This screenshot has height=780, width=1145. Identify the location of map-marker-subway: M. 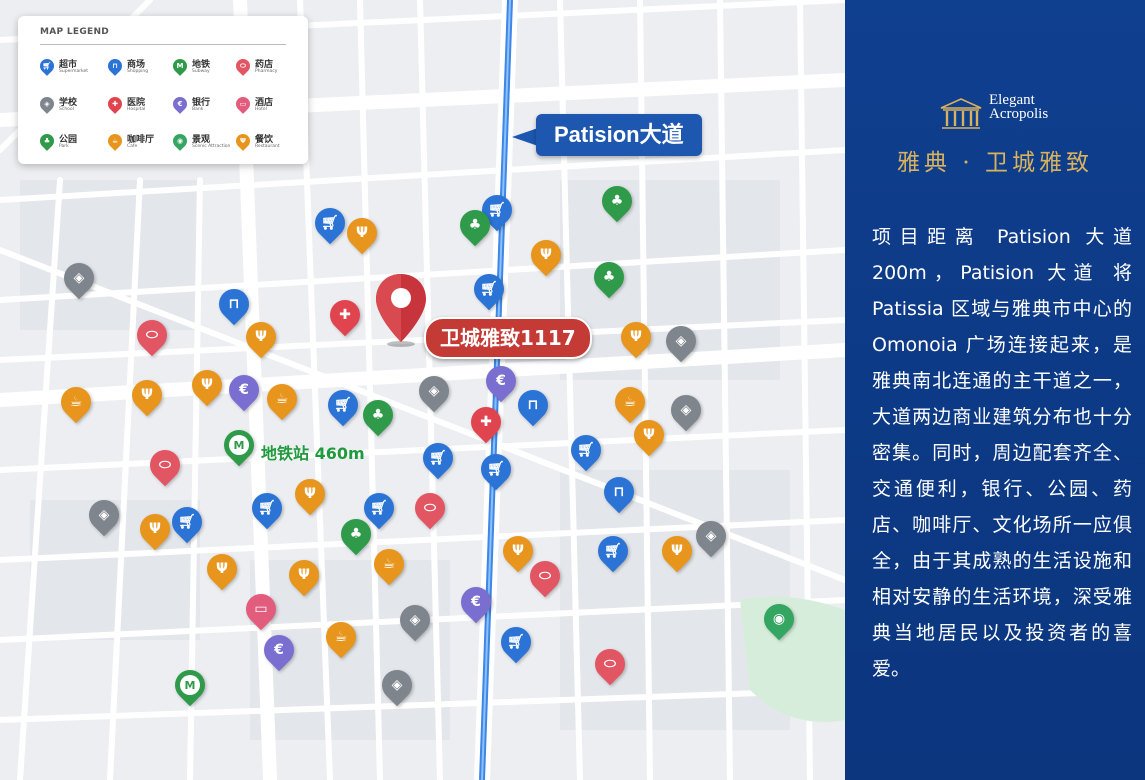
(190, 685).